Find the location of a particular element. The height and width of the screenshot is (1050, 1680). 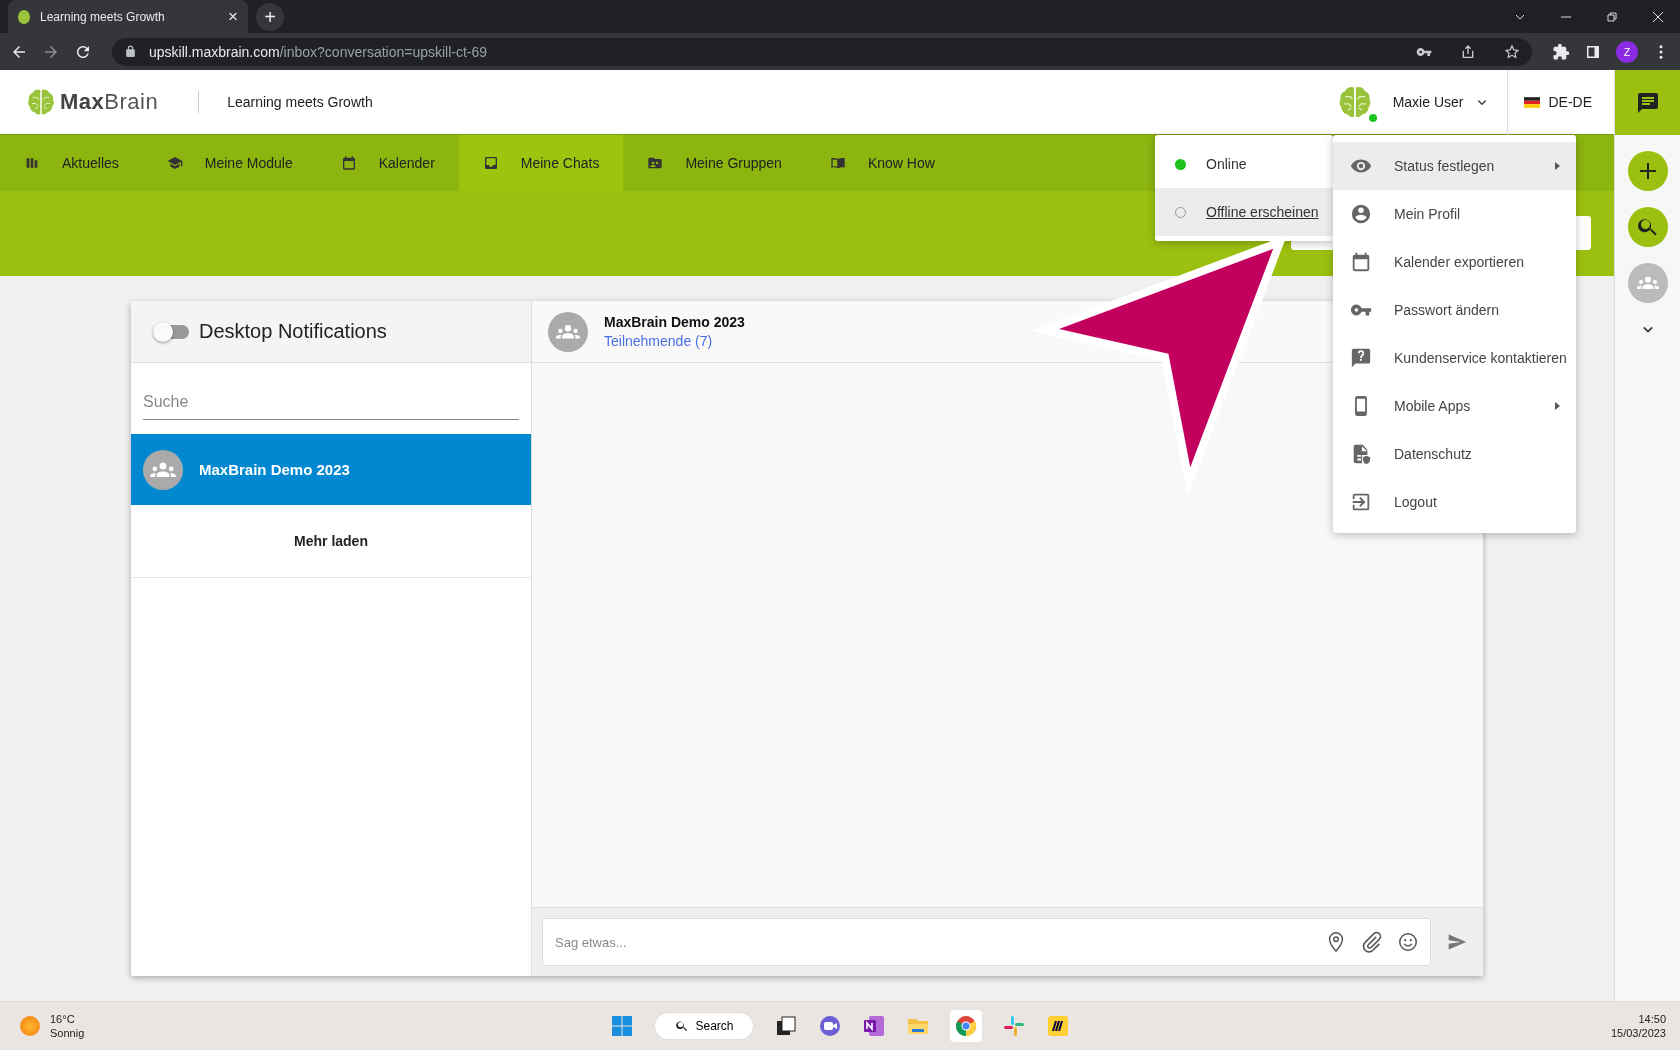

user-name: Maxie User is located at coordinates (1428, 102).